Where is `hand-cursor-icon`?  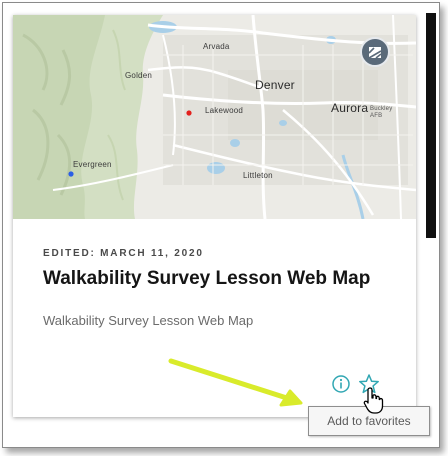 hand-cursor-icon is located at coordinates (373, 400).